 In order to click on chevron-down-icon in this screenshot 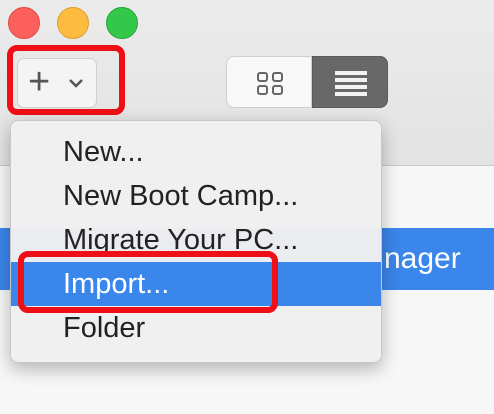, I will do `click(76, 83)`.